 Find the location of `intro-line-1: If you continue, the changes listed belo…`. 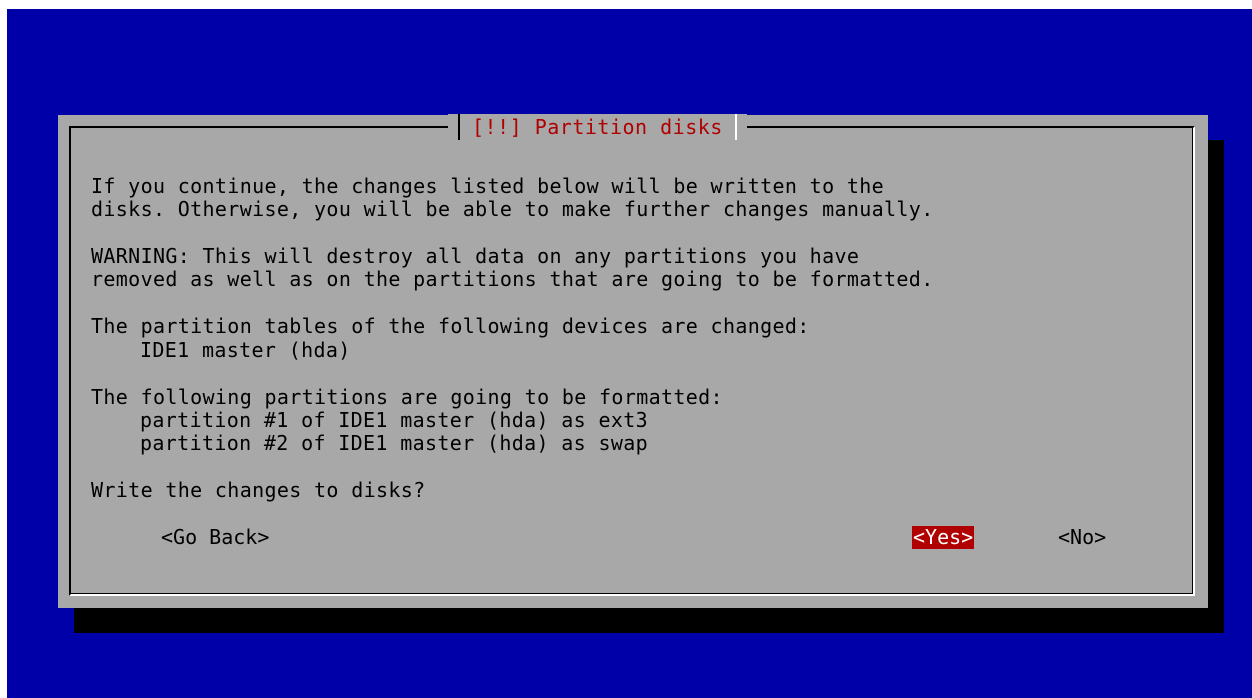

intro-line-1: If you continue, the changes listed belo… is located at coordinates (488, 186).